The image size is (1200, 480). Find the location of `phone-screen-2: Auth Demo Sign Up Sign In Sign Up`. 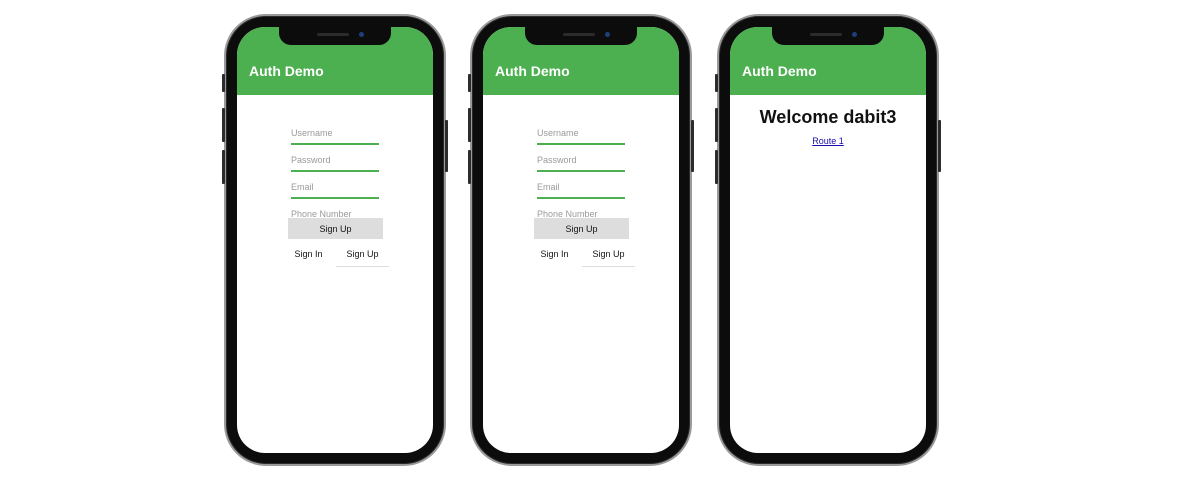

phone-screen-2: Auth Demo Sign Up Sign In Sign Up is located at coordinates (581, 240).